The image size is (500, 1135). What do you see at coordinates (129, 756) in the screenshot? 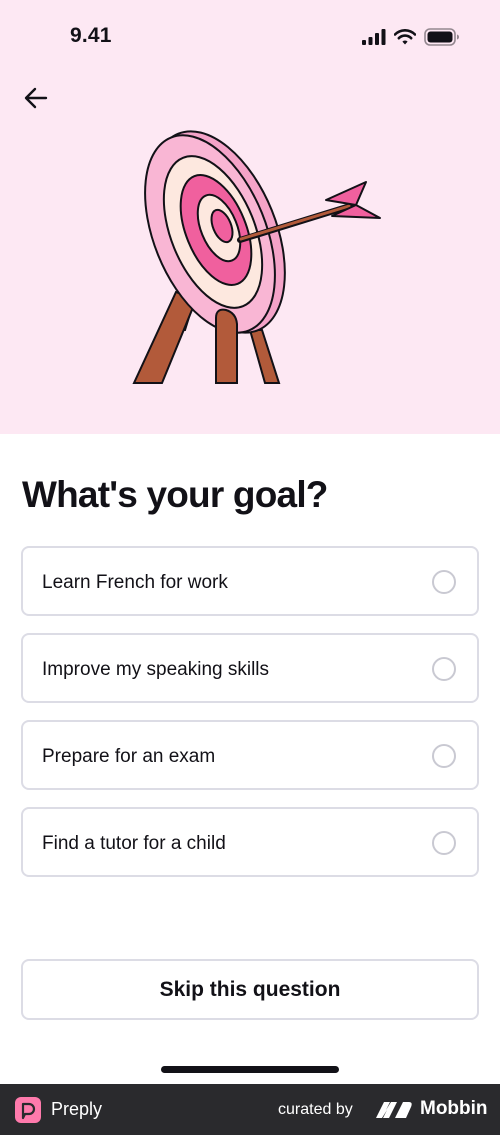
I see `option-label: Prepare for an exam` at bounding box center [129, 756].